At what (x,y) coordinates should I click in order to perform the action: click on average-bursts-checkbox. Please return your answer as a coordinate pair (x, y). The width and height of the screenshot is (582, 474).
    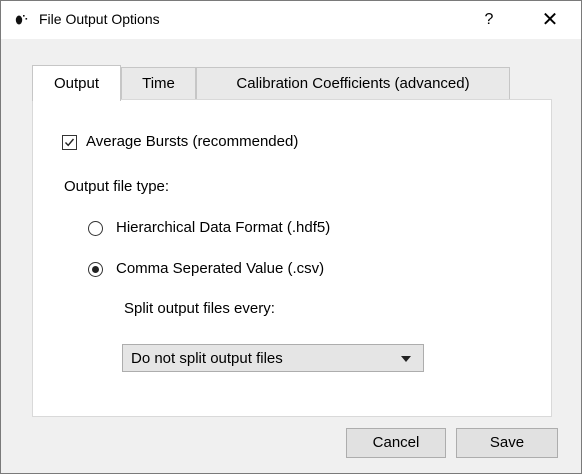
    Looking at the image, I should click on (69, 142).